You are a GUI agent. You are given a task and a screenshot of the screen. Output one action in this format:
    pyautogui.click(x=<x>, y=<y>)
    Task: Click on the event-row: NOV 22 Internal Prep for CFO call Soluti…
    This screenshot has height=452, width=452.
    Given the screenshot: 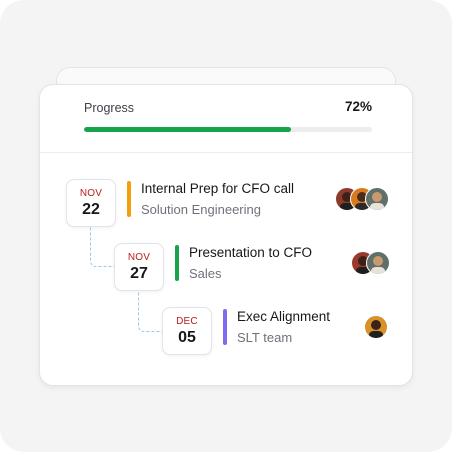 What is the action you would take?
    pyautogui.click(x=231, y=203)
    